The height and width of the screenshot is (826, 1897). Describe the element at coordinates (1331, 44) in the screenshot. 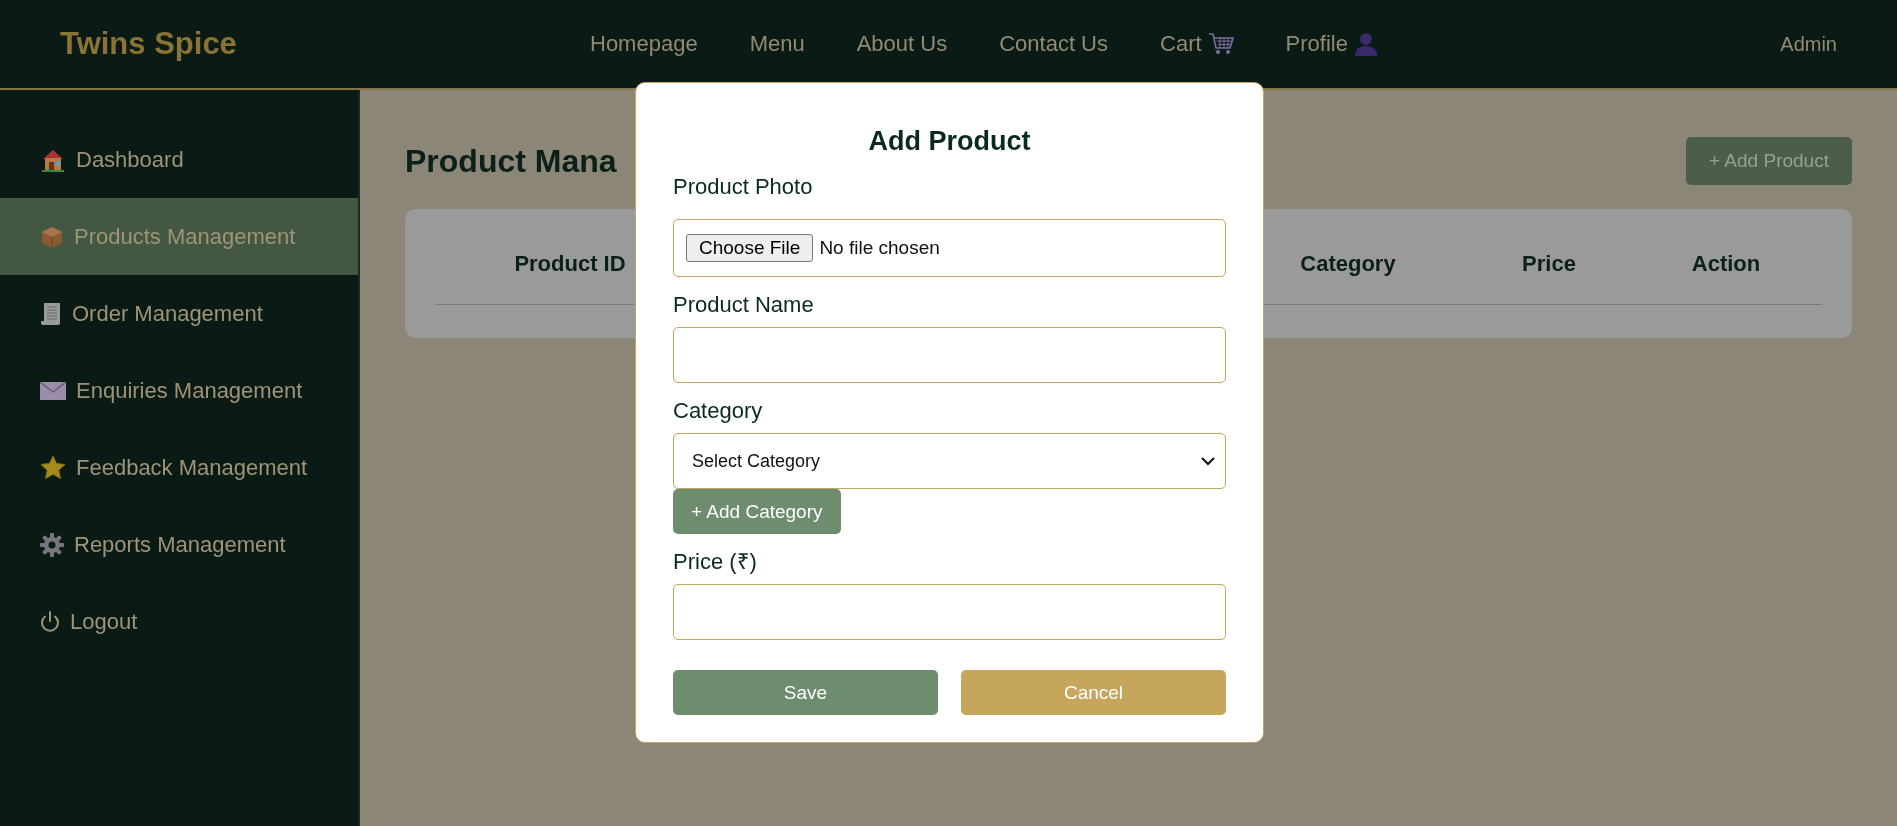

I see `nav-link: Profile` at that location.